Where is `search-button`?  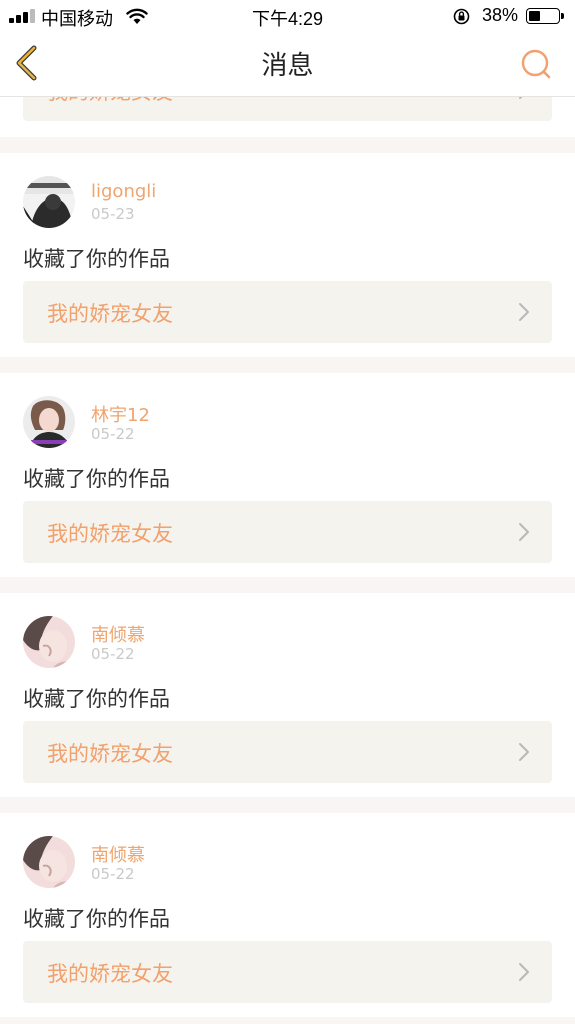 search-button is located at coordinates (536, 64).